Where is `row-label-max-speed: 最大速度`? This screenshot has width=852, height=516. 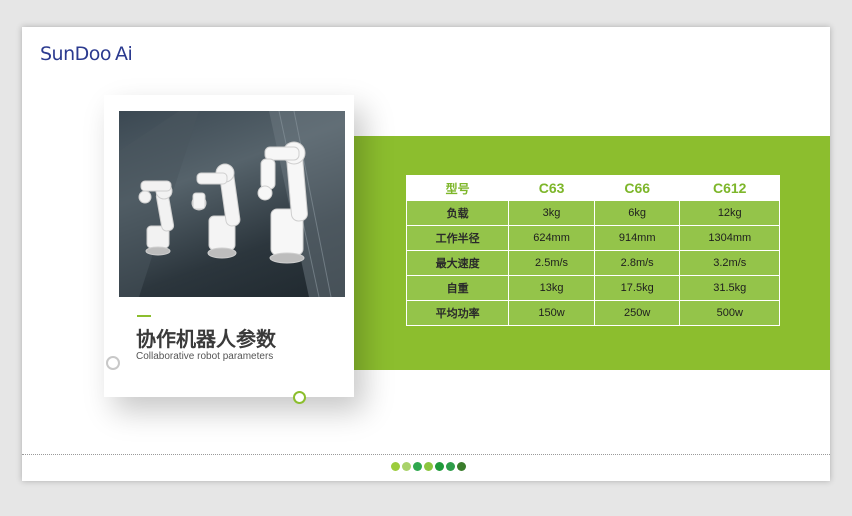
row-label-max-speed: 最大速度 is located at coordinates (457, 263).